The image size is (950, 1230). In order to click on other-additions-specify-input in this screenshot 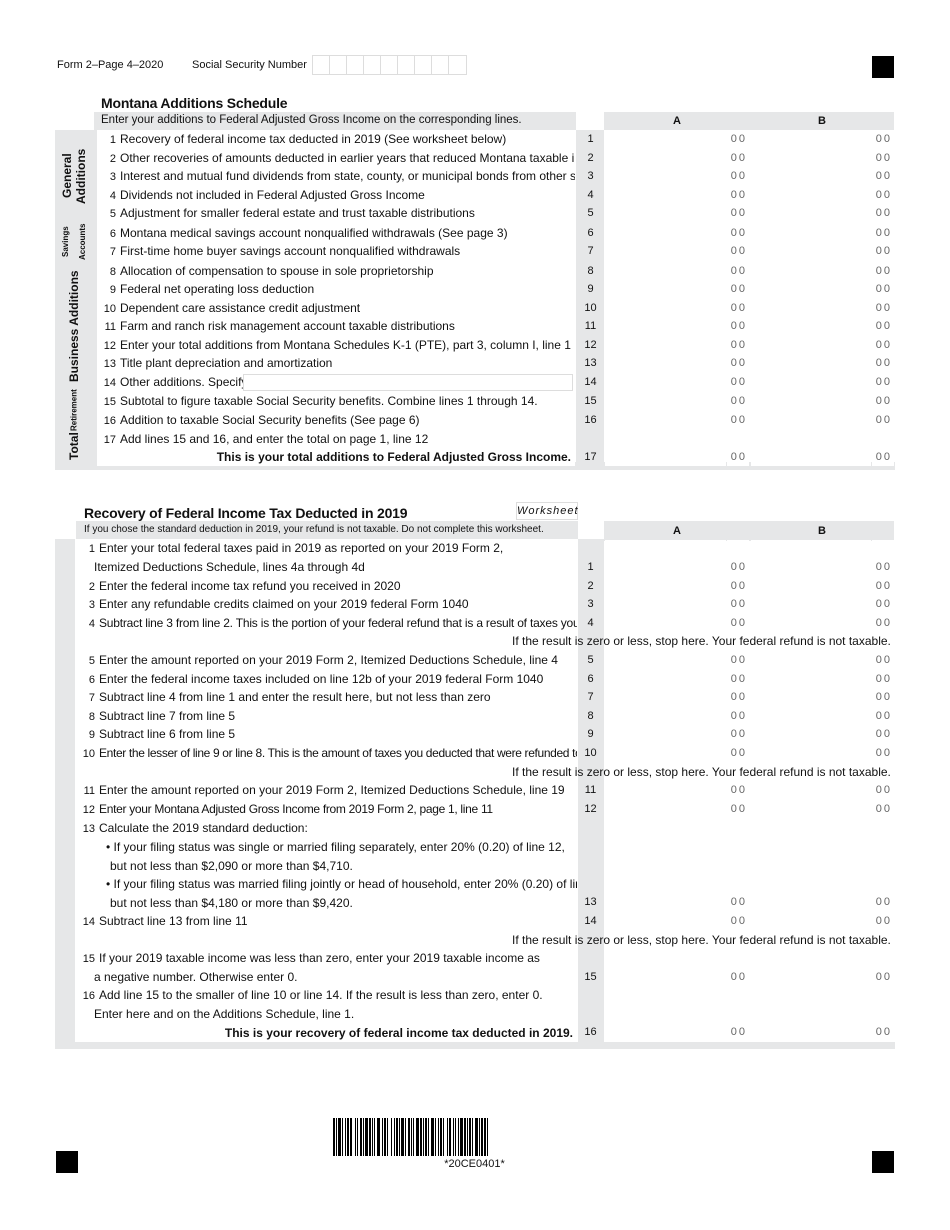, I will do `click(408, 382)`.